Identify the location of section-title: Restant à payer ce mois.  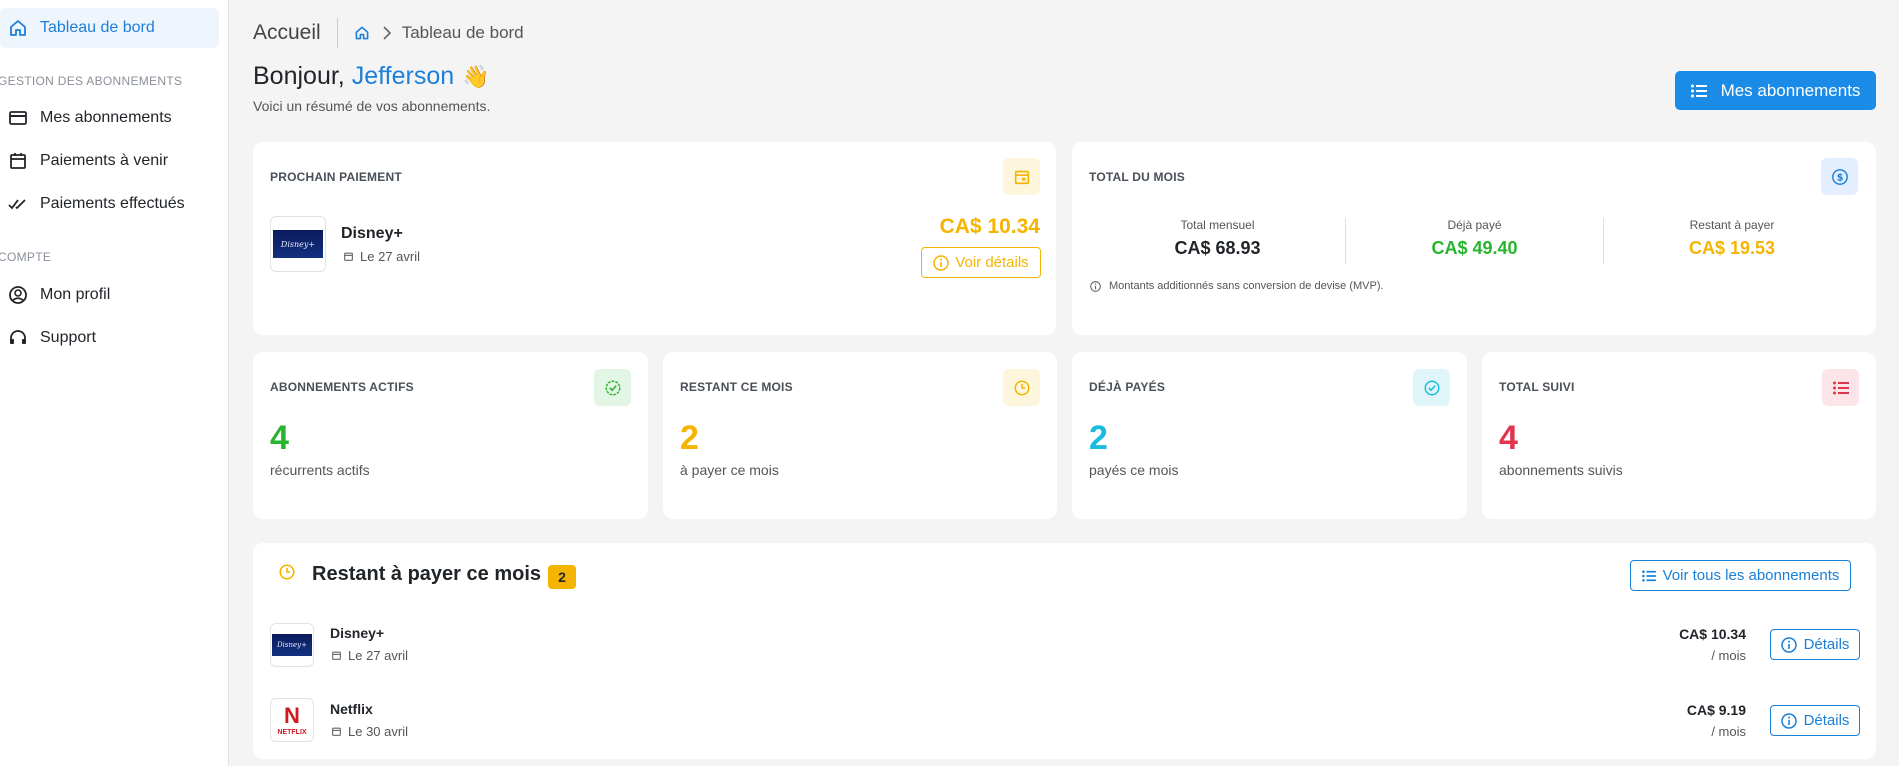
(426, 574).